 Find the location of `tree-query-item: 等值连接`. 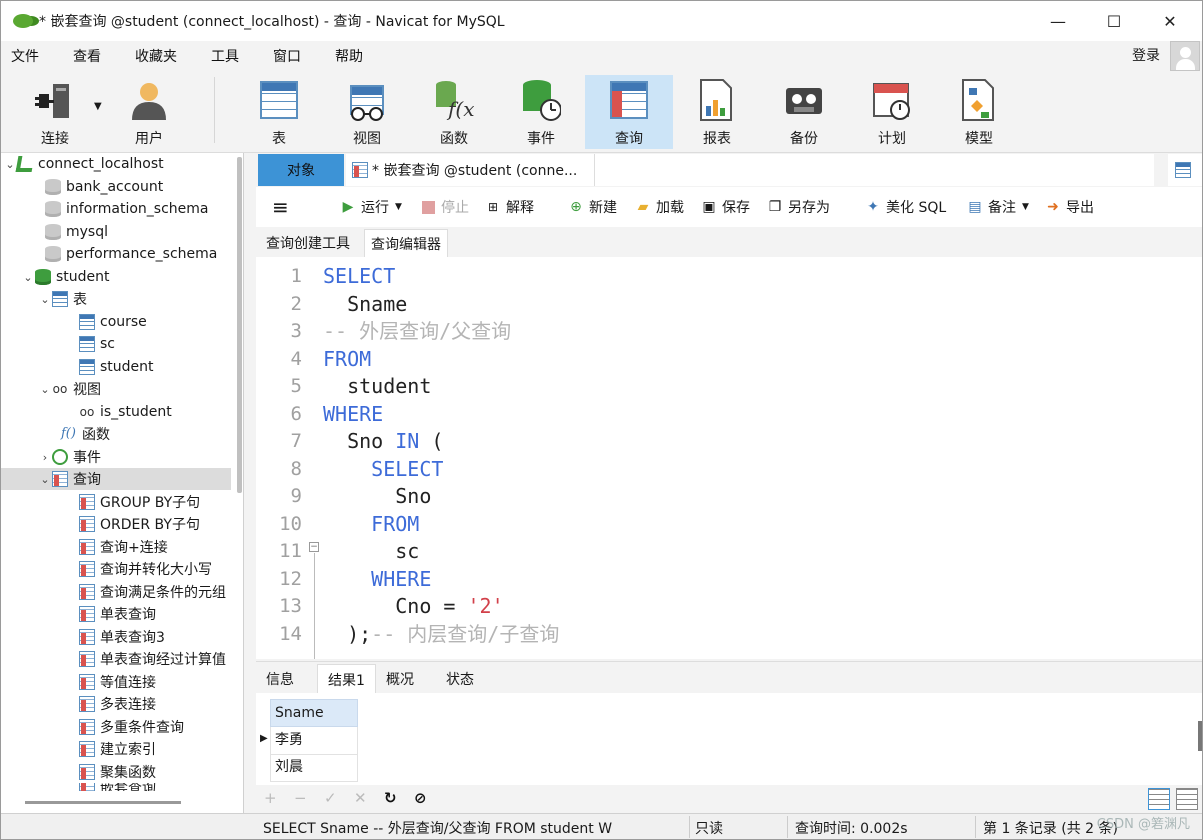

tree-query-item: 等值连接 is located at coordinates (117, 682).